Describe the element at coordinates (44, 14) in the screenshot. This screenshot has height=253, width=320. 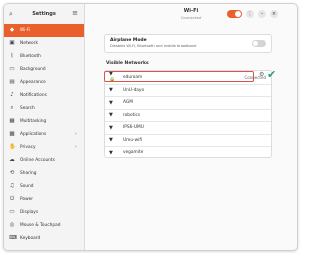
I see `sidebar-header: ⌕ Settings ≡` at that location.